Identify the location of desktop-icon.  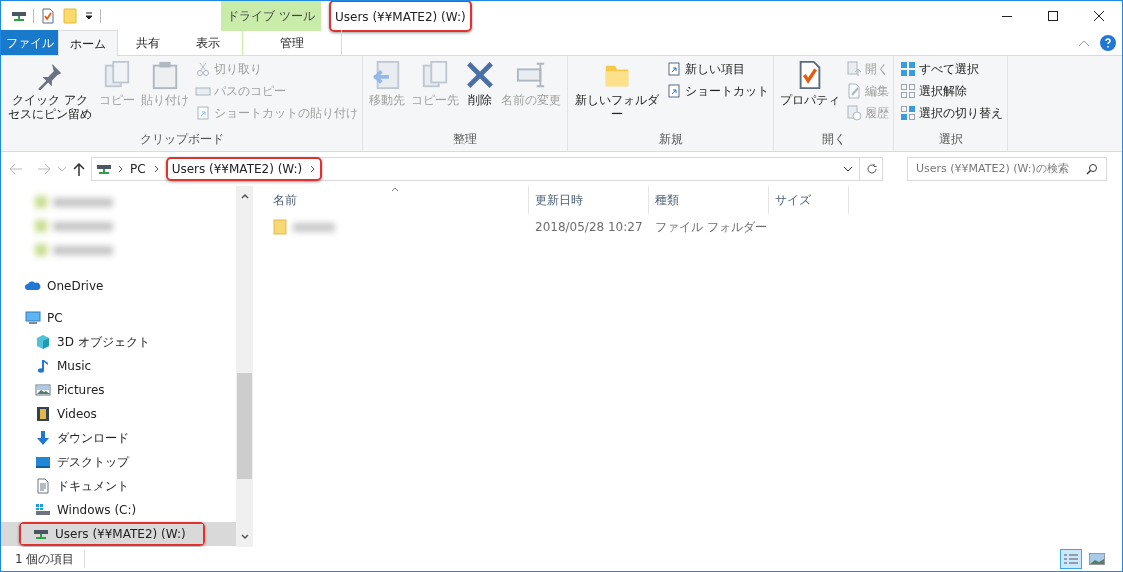
(43, 462).